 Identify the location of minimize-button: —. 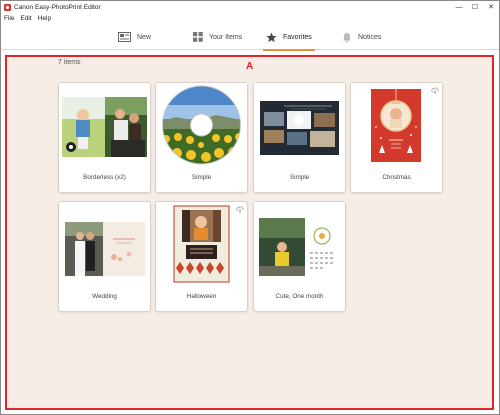
(459, 7).